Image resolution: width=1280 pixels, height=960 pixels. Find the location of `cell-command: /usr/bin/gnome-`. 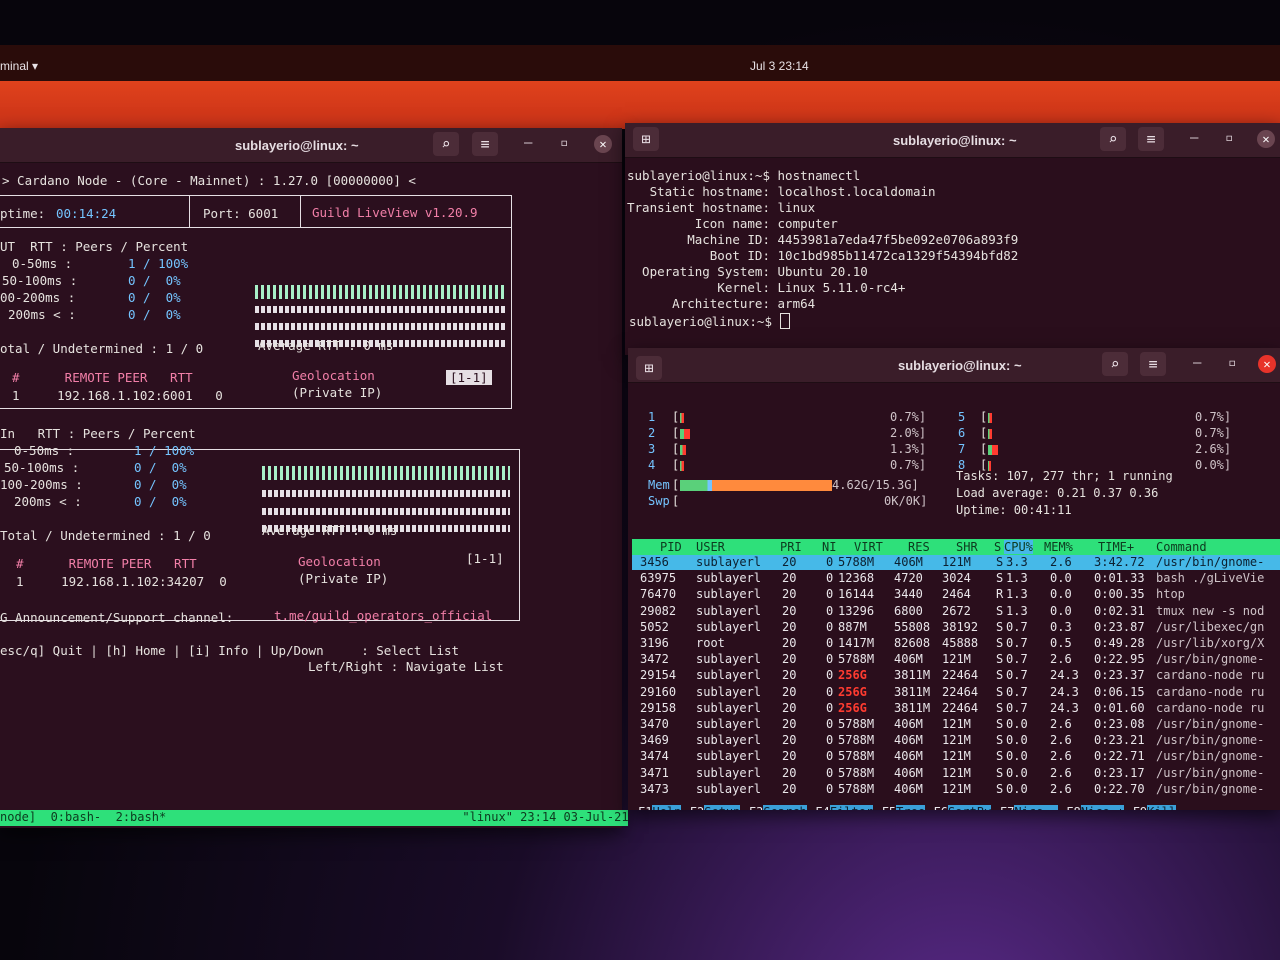

cell-command: /usr/bin/gnome- is located at coordinates (1210, 756).